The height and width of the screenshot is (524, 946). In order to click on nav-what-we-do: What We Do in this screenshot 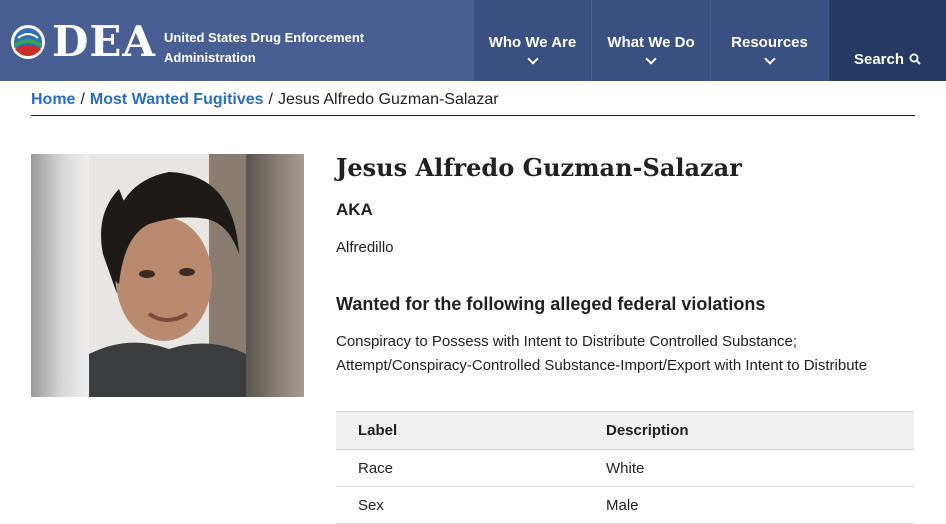, I will do `click(651, 40)`.